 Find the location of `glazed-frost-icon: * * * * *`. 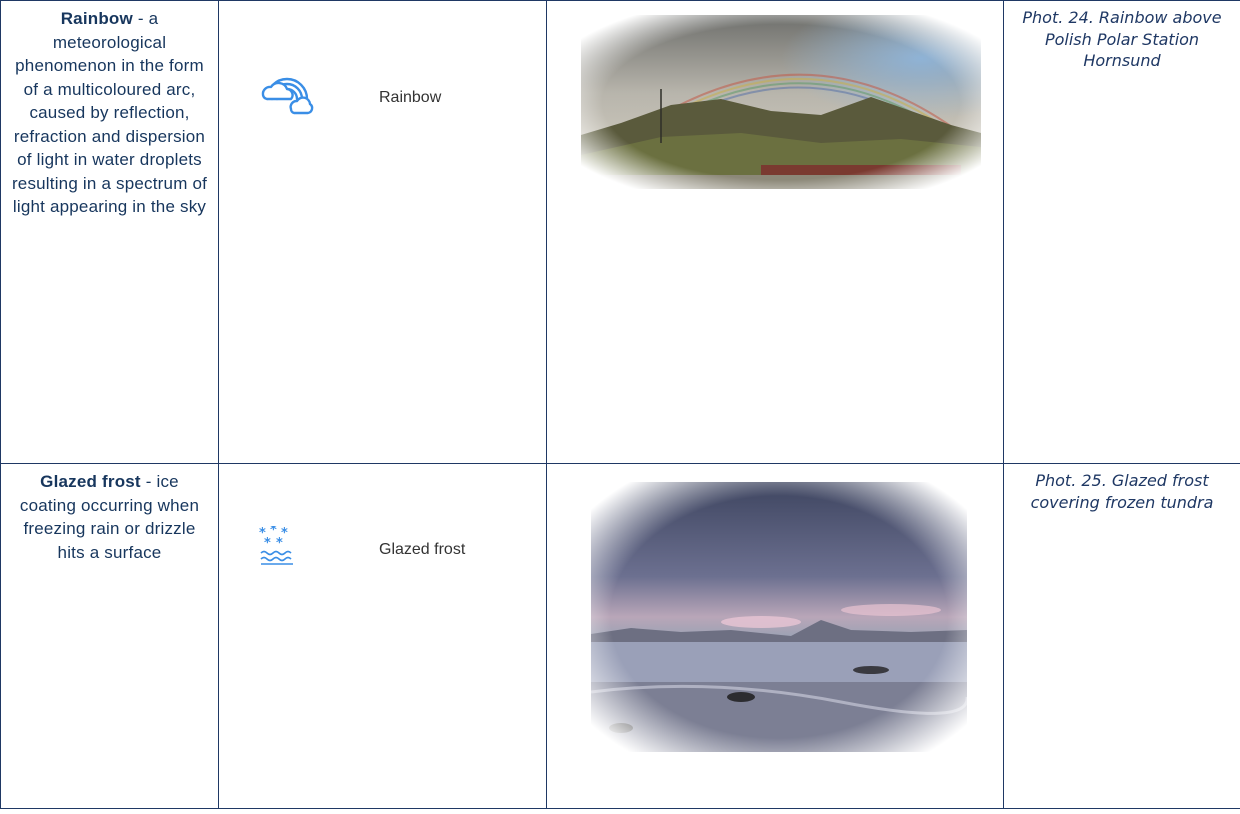

glazed-frost-icon: * * * * * is located at coordinates (279, 548).